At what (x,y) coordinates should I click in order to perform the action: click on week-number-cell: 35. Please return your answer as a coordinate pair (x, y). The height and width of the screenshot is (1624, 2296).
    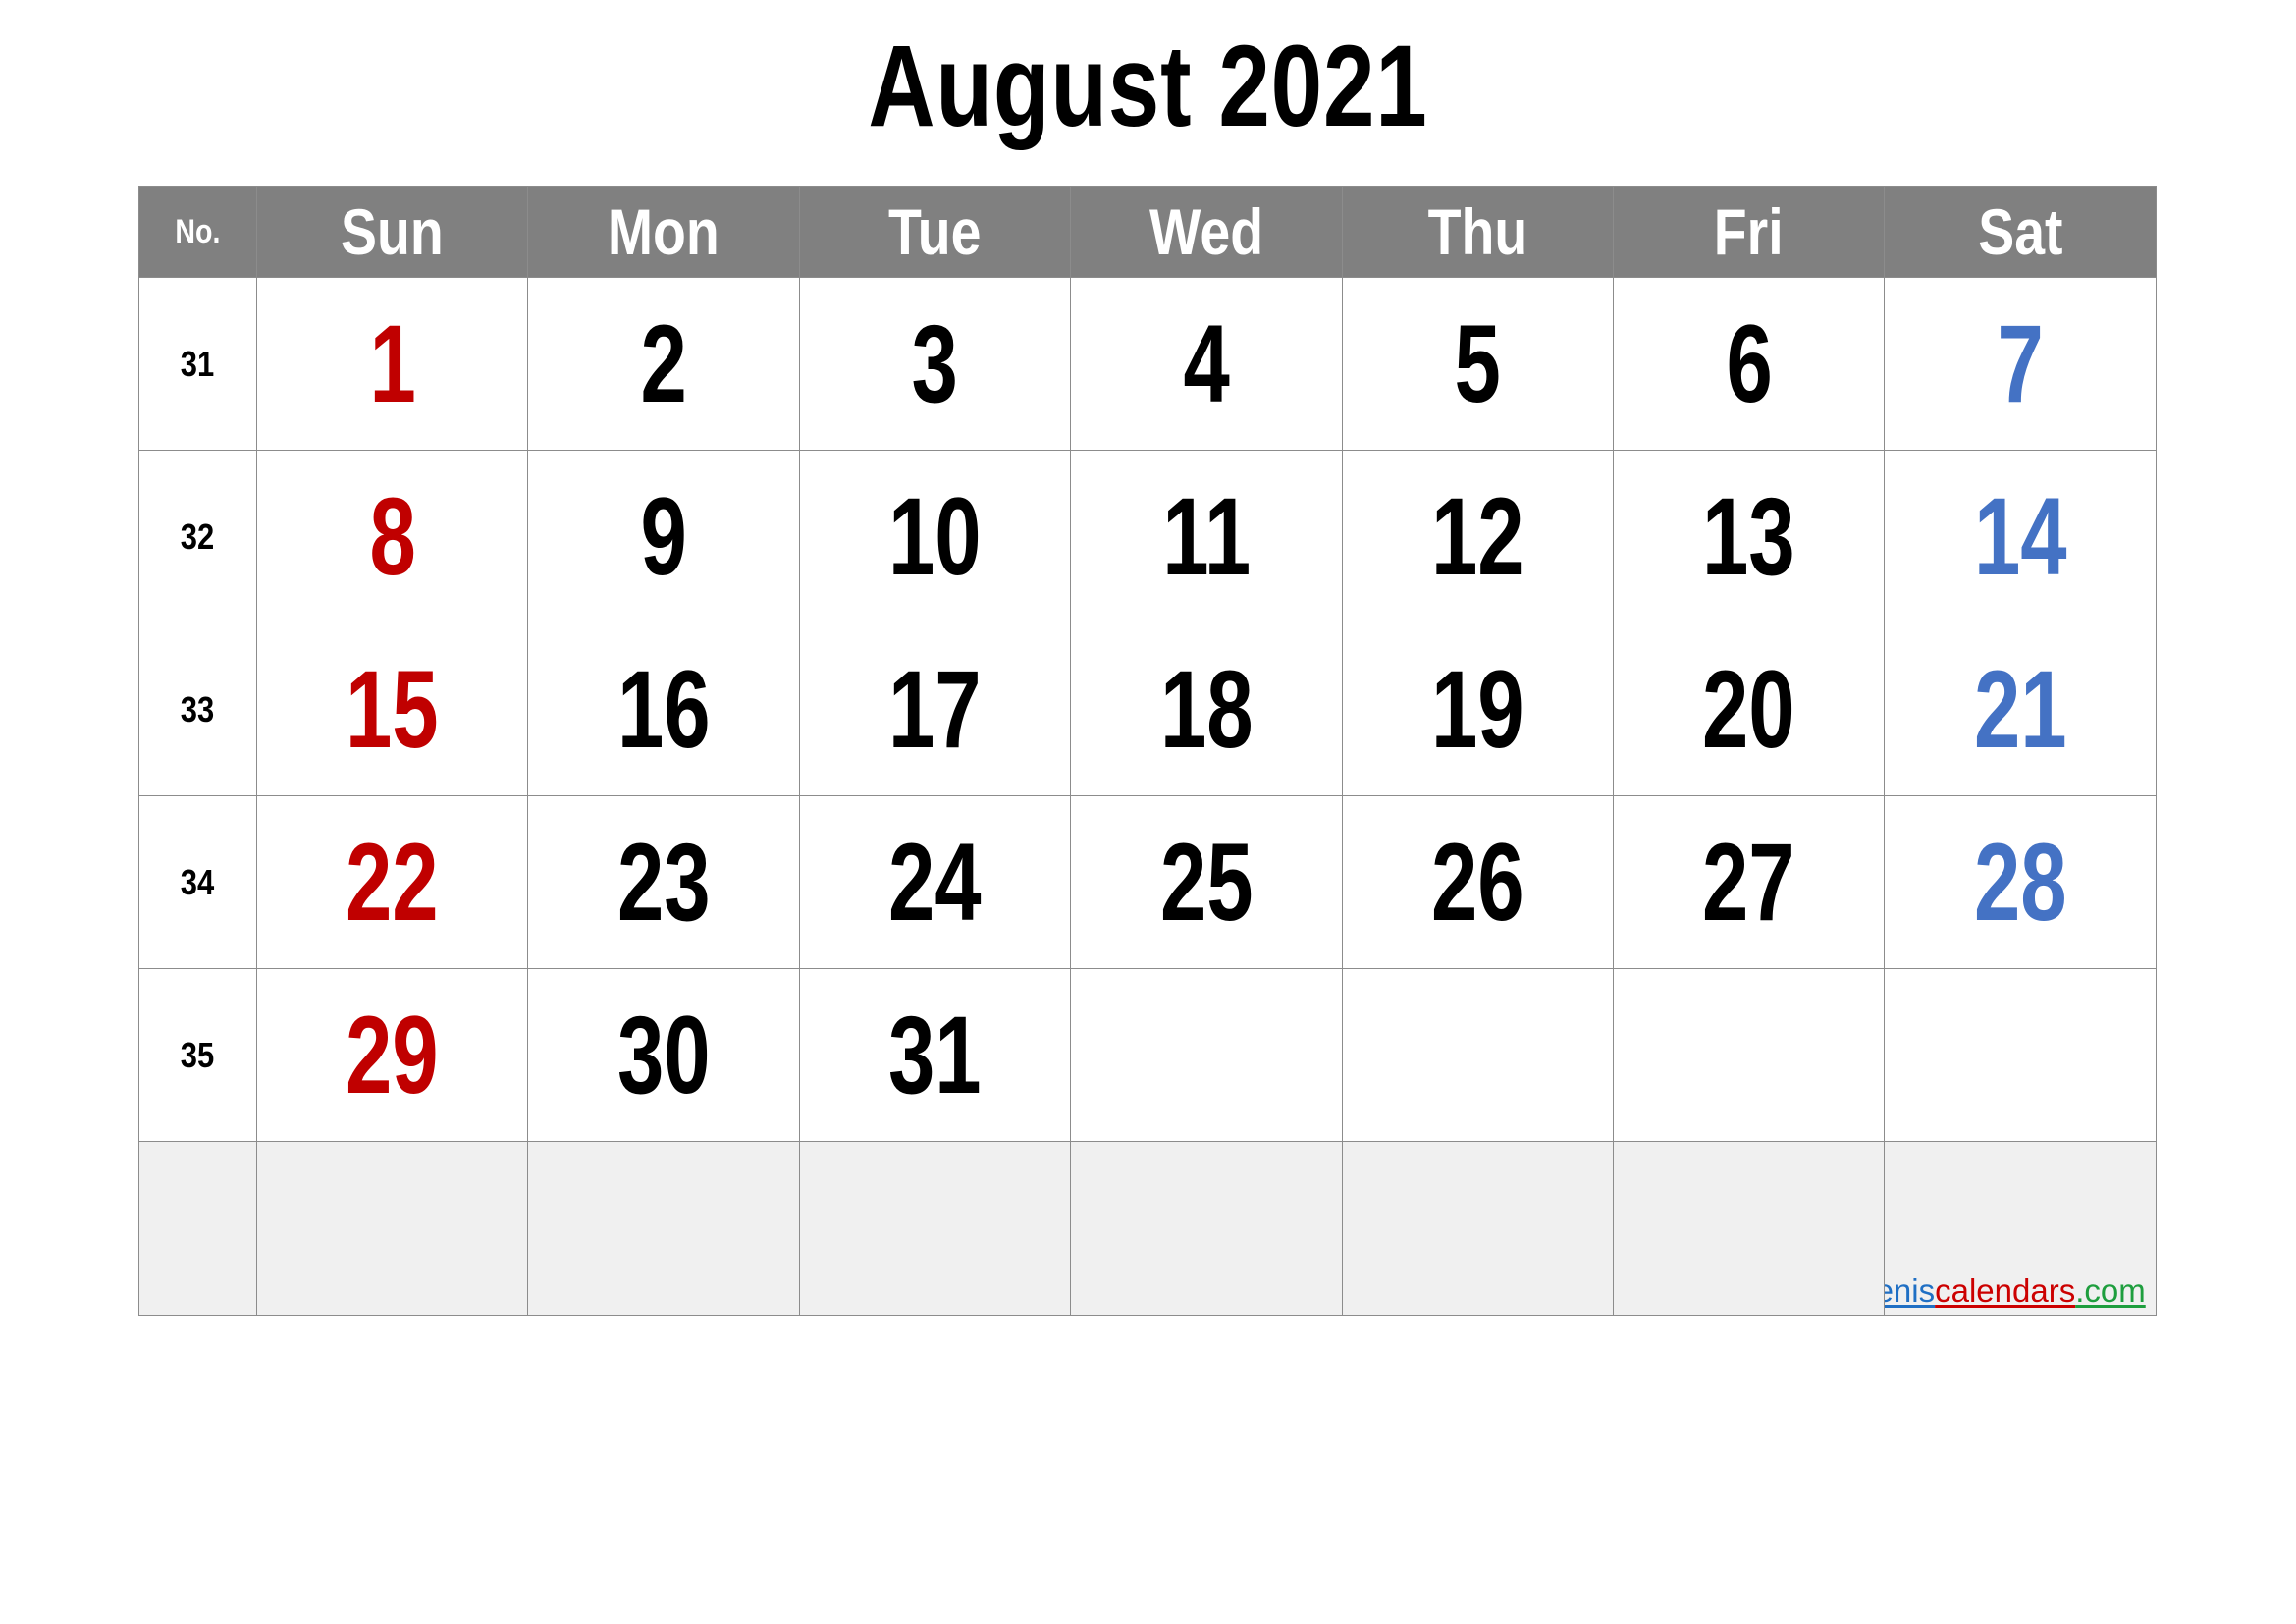
    Looking at the image, I should click on (197, 1055).